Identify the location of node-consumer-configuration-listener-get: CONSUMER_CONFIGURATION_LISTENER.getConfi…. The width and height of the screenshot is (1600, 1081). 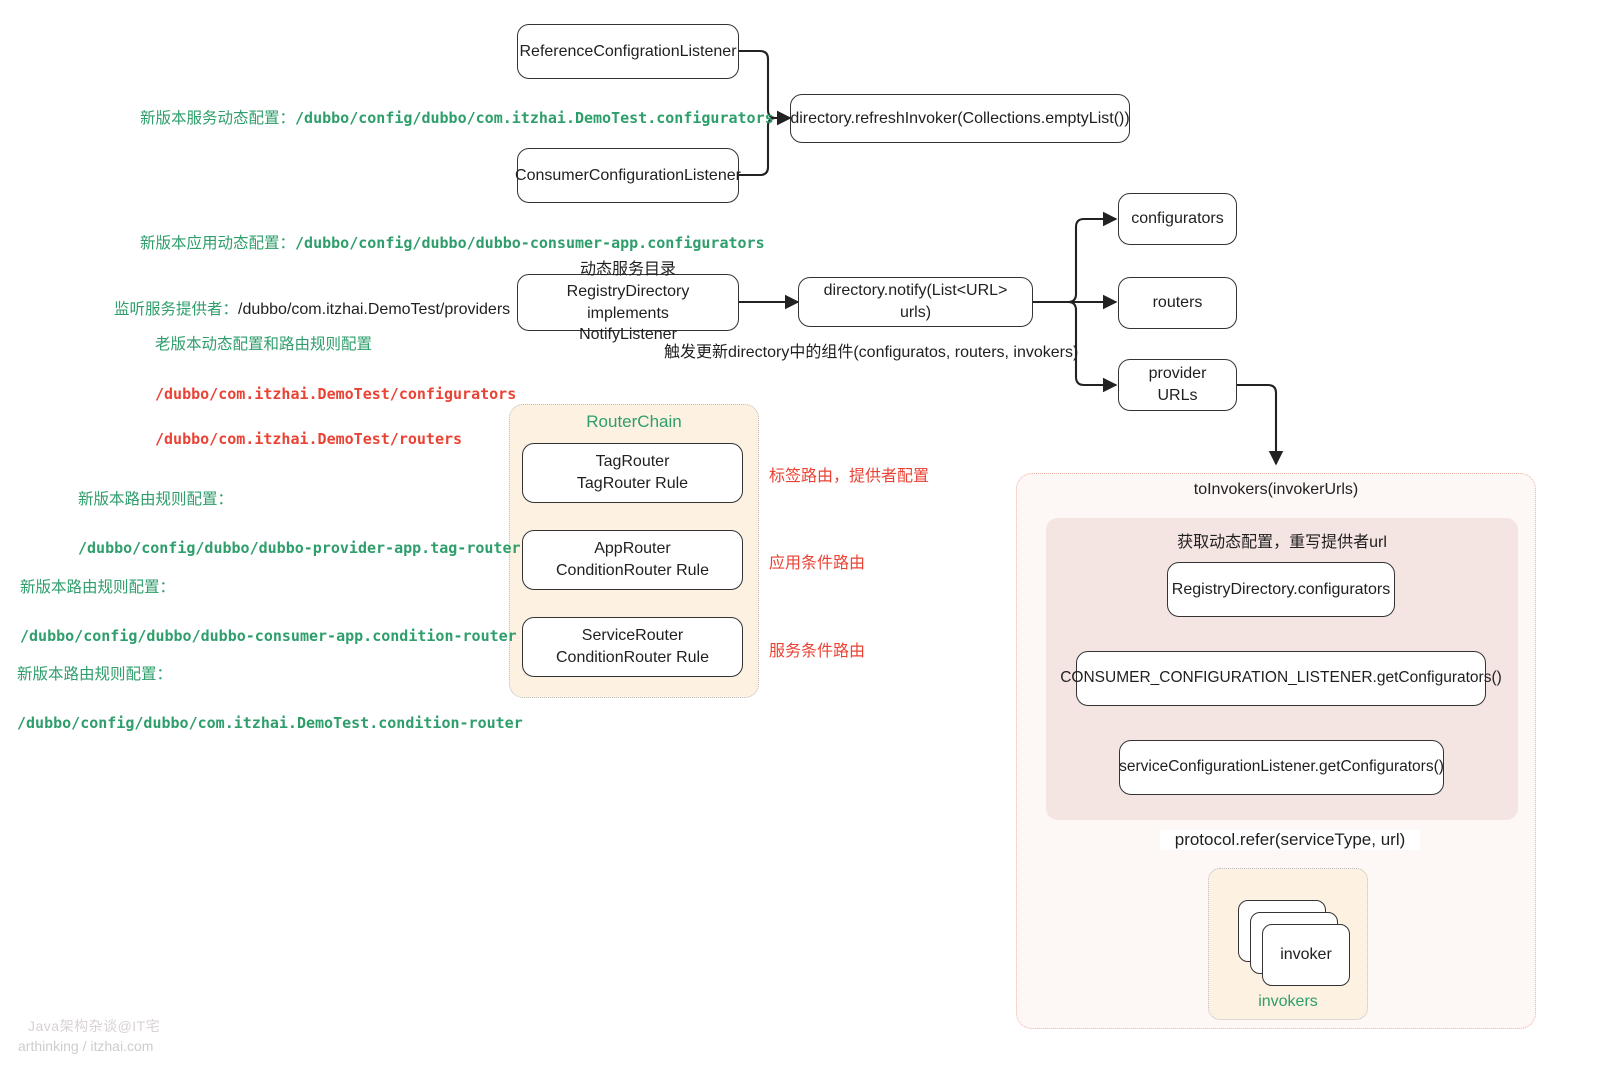
(1281, 678).